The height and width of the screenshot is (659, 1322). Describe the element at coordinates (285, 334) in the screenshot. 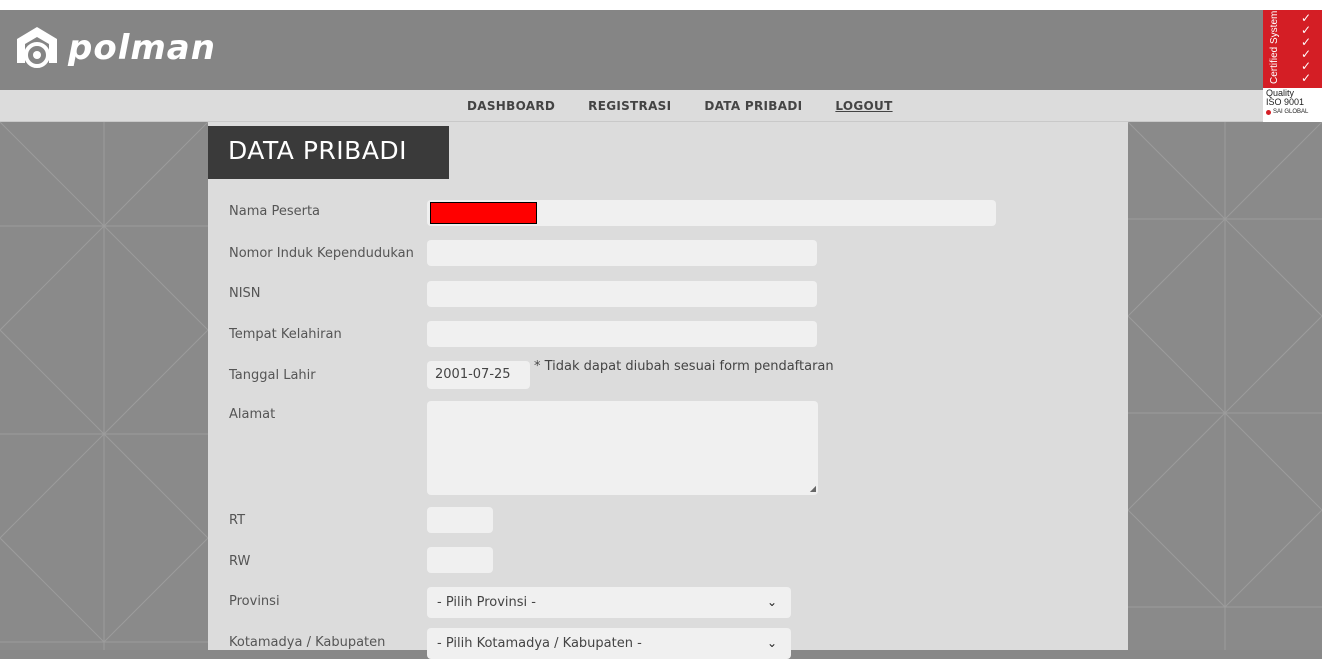

I see `tempat-label: Tempat Kelahiran` at that location.